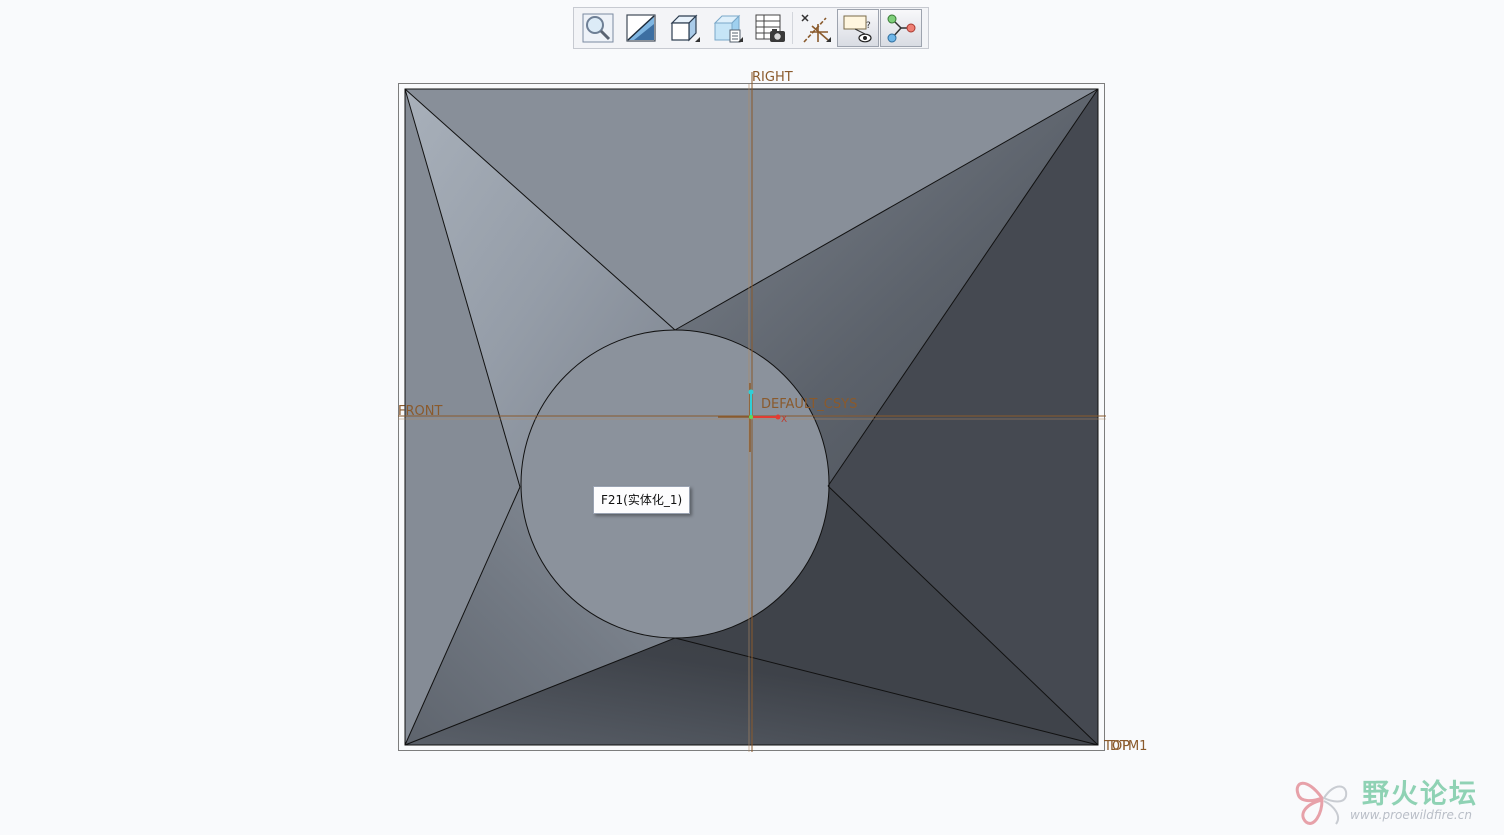  Describe the element at coordinates (642, 500) in the screenshot. I see `feature-tooltip: F21(实体化_1)` at that location.